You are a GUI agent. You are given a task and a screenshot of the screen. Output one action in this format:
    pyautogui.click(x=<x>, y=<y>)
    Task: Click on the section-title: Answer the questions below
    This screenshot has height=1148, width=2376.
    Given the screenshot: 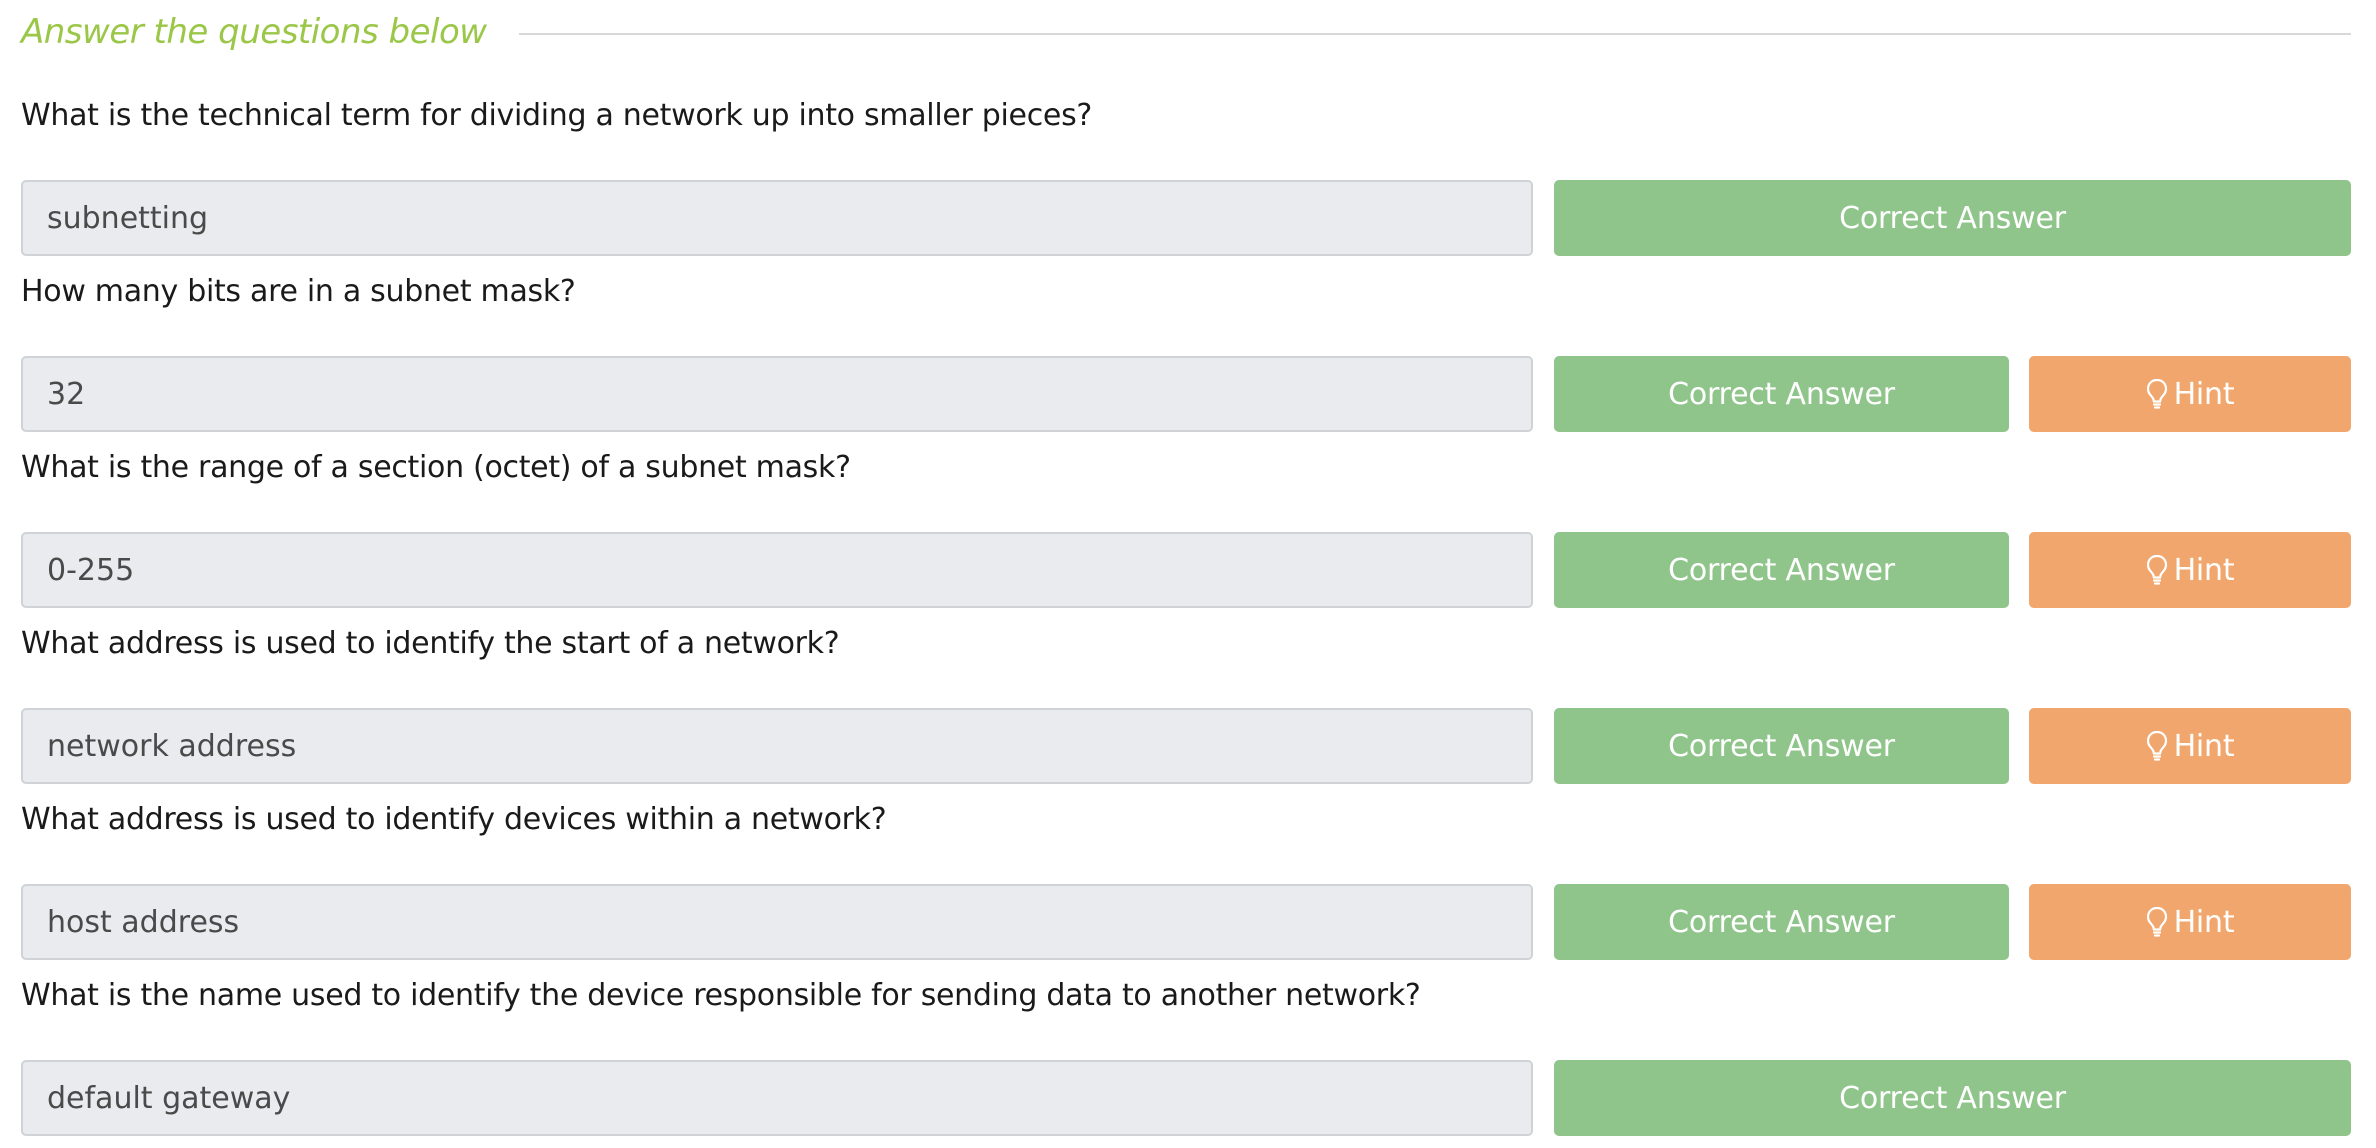 What is the action you would take?
    pyautogui.click(x=254, y=32)
    